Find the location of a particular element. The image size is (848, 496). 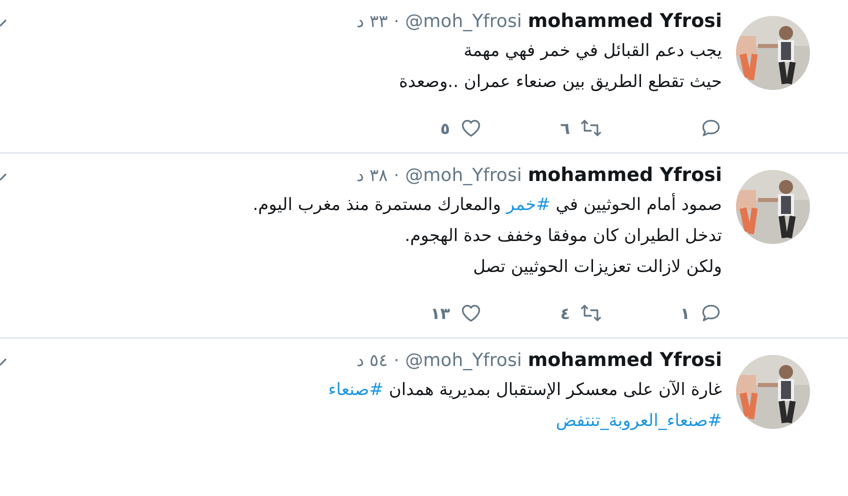

tweet-text: تدخل الطيران كان موفقا وخفف حدة الهجوم. is located at coordinates (563, 236).